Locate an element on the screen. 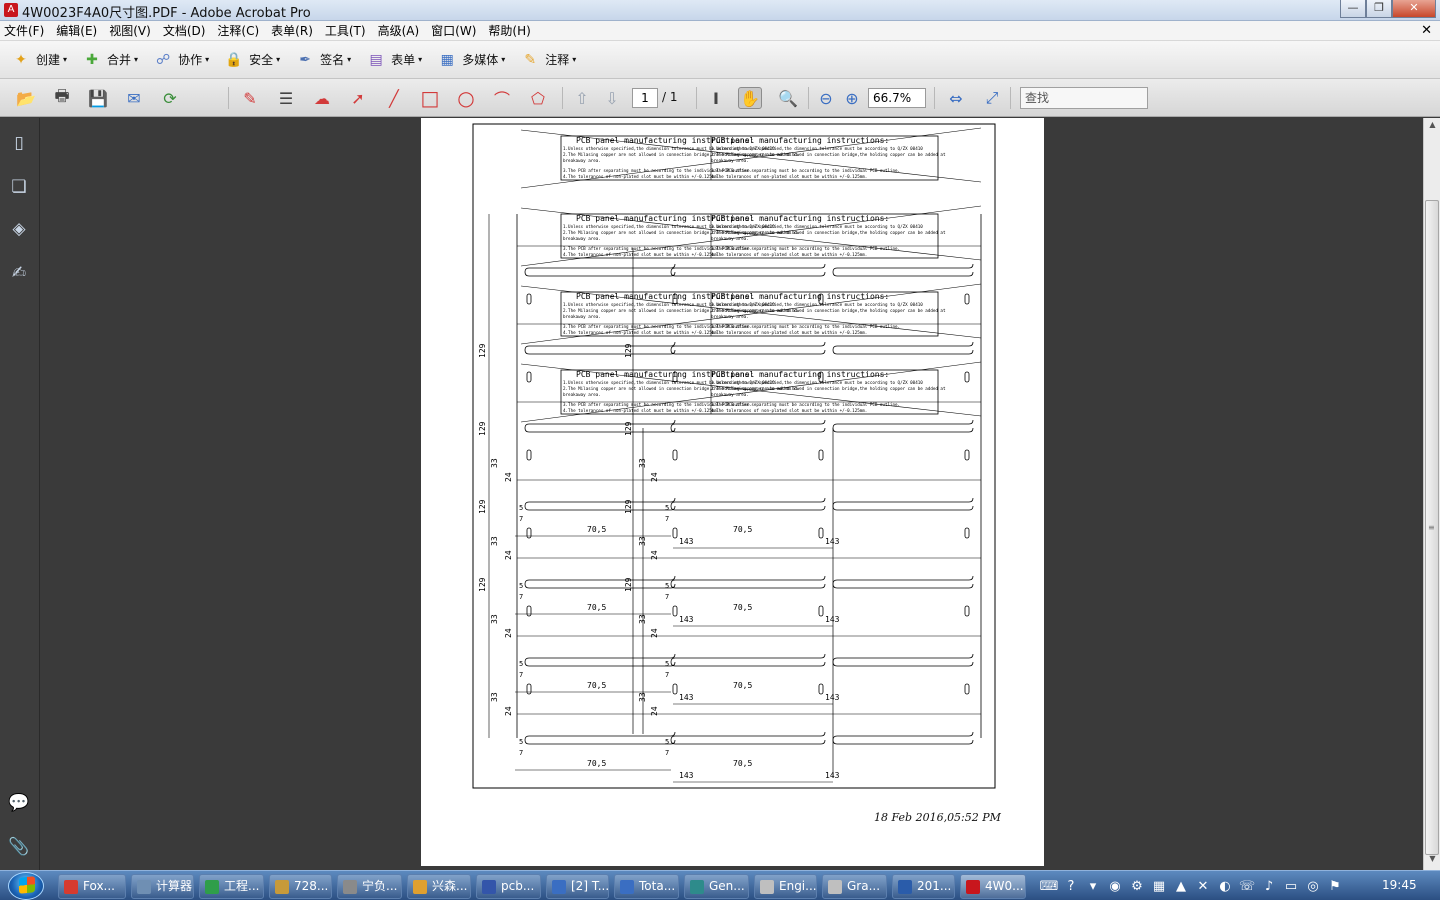 This screenshot has width=1440, height=900. tray-icon: ♪ is located at coordinates (1269, 886).